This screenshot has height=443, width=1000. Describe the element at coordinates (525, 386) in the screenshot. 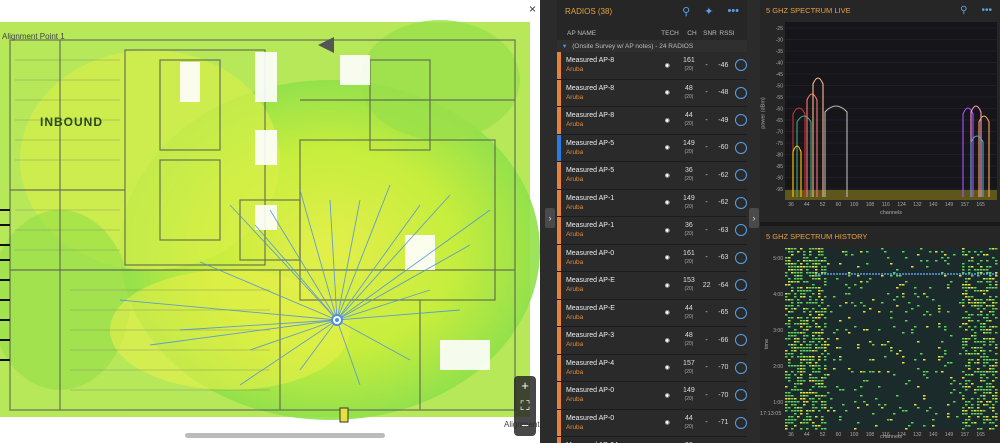

I see `zoom-in-button: +` at that location.